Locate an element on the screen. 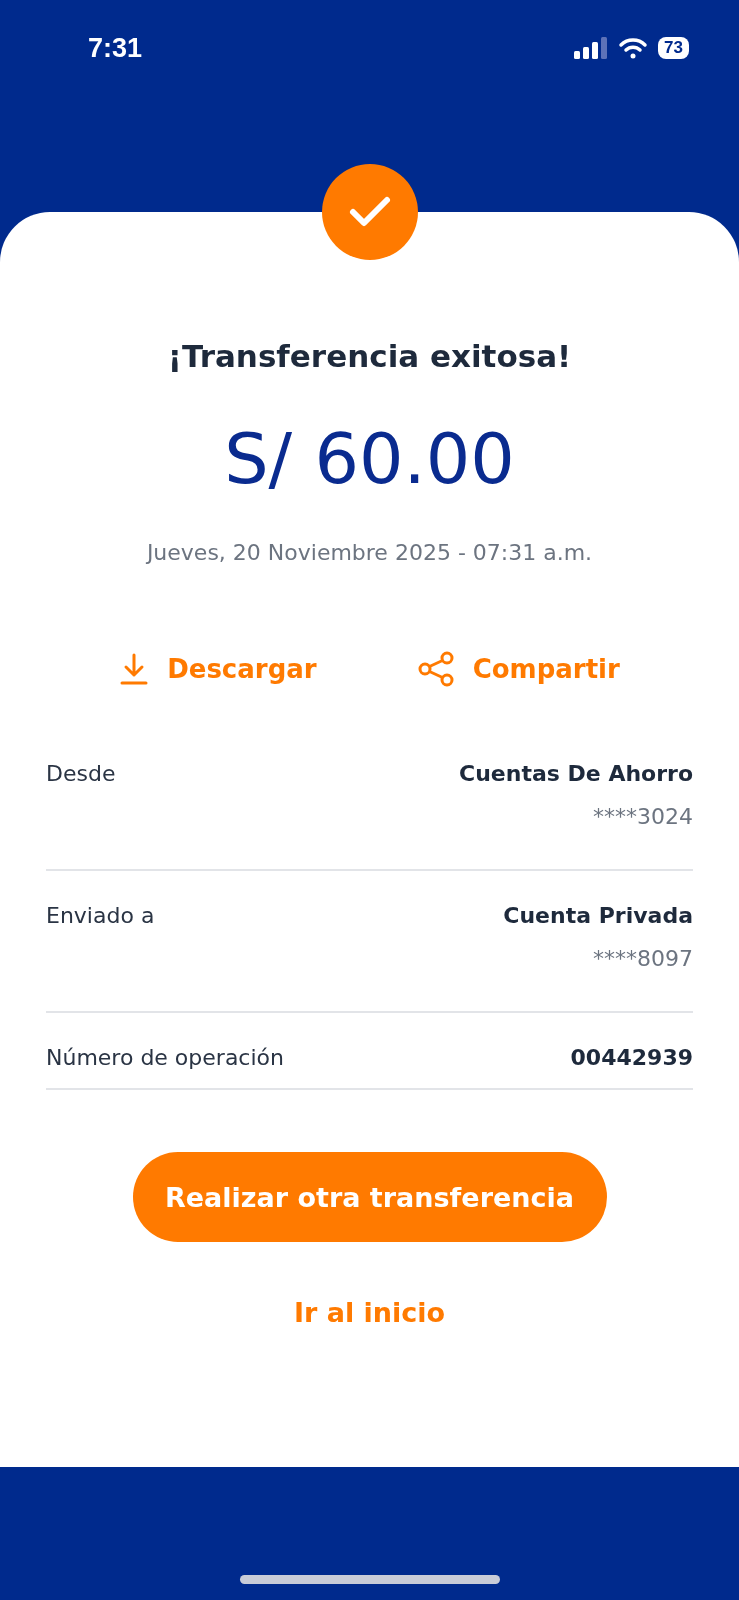 The width and height of the screenshot is (739, 1600). amount: S/ 60.00 is located at coordinates (369, 459).